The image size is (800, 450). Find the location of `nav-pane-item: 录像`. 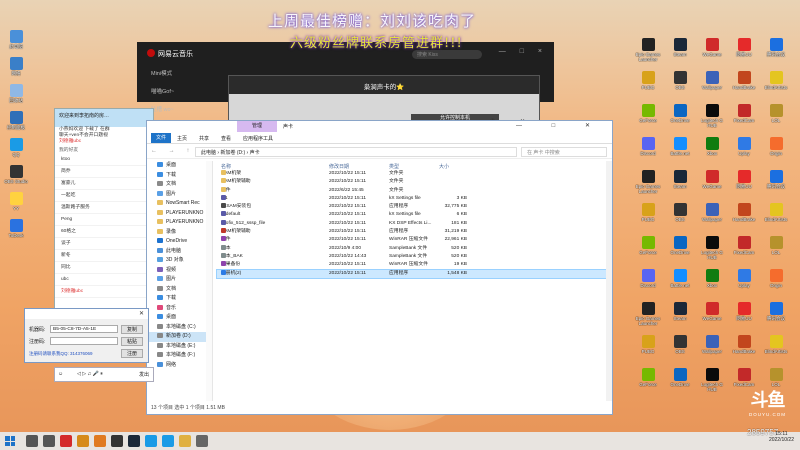

nav-pane-item: 录像 is located at coordinates (177, 233).